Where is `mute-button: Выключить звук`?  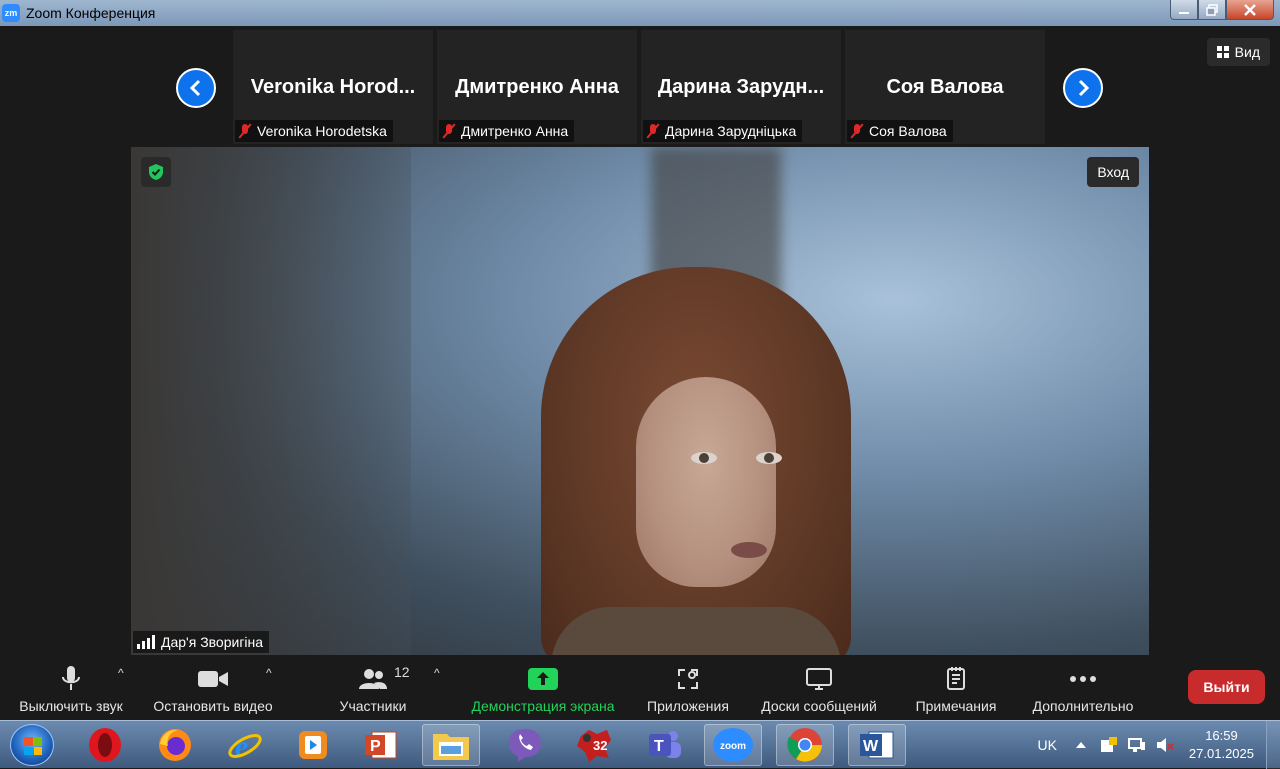
mute-button: Выключить звук is located at coordinates (71, 688).